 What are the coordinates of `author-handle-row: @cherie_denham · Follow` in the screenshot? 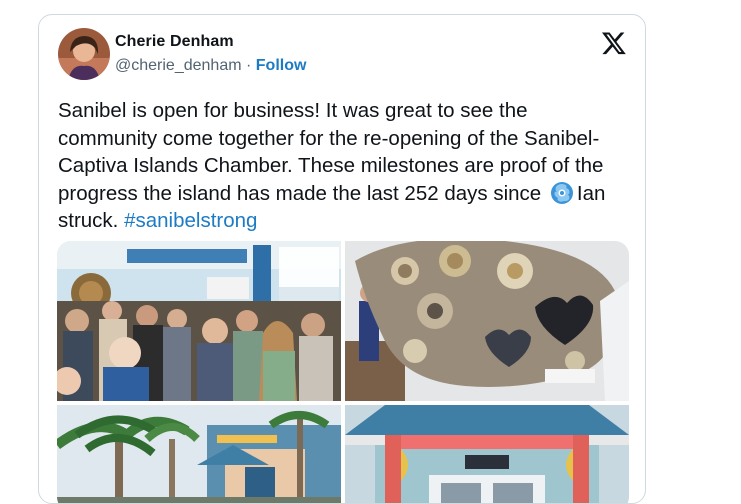 It's located at (210, 66).